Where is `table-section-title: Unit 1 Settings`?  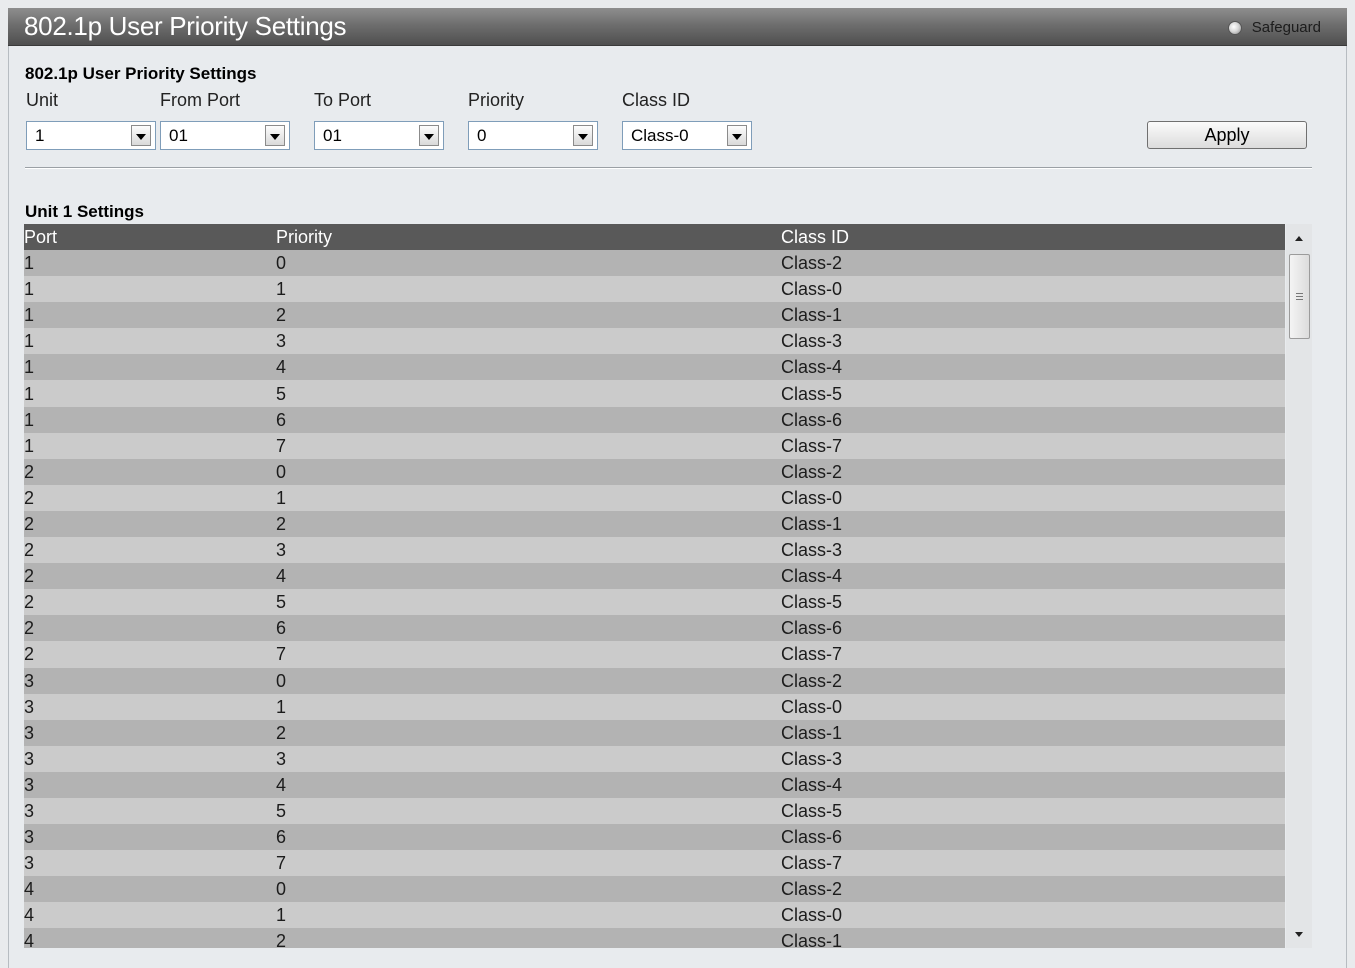
table-section-title: Unit 1 Settings is located at coordinates (85, 211).